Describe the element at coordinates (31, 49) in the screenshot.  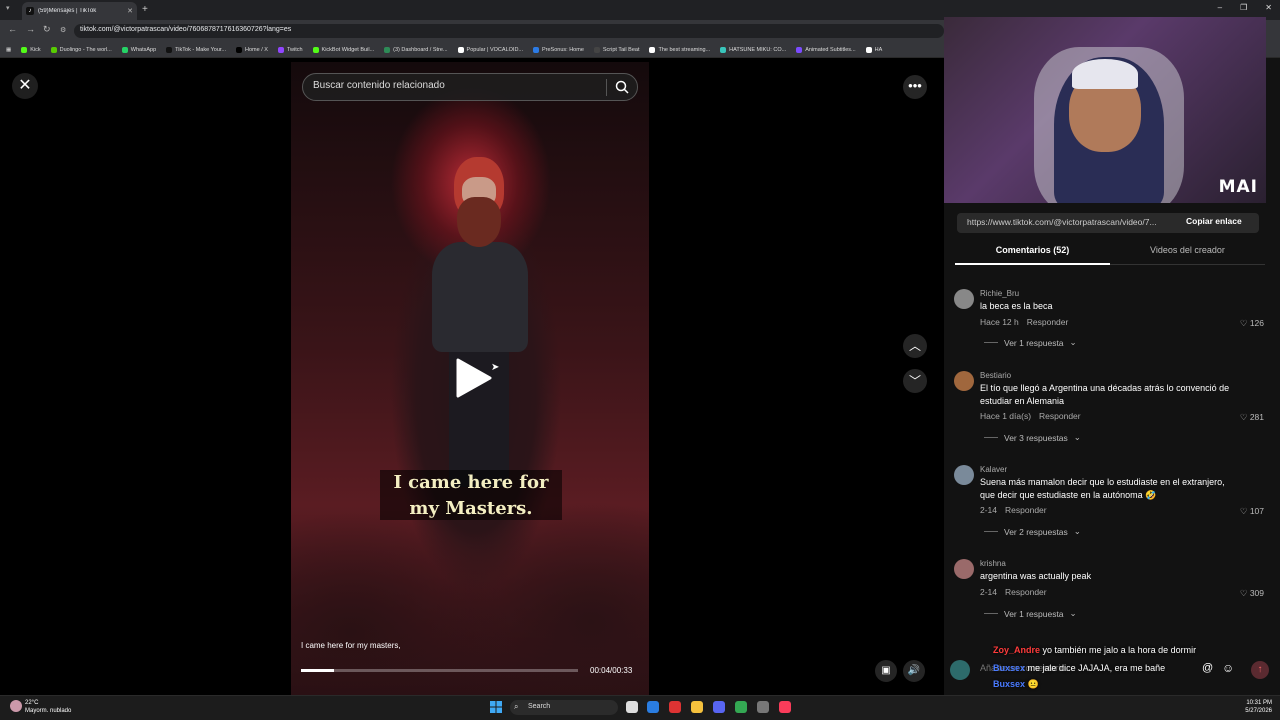
I see `bookmark-item: Kick` at that location.